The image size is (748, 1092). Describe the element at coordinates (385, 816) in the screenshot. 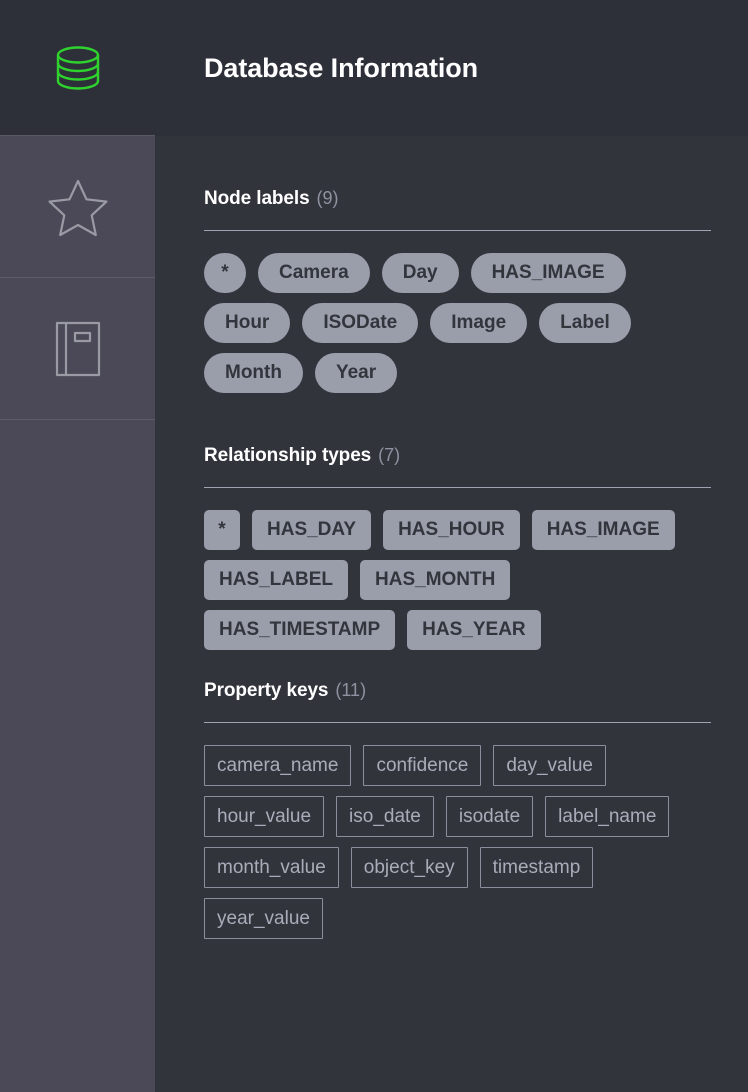

I see `property-keys-chip: iso_date` at that location.